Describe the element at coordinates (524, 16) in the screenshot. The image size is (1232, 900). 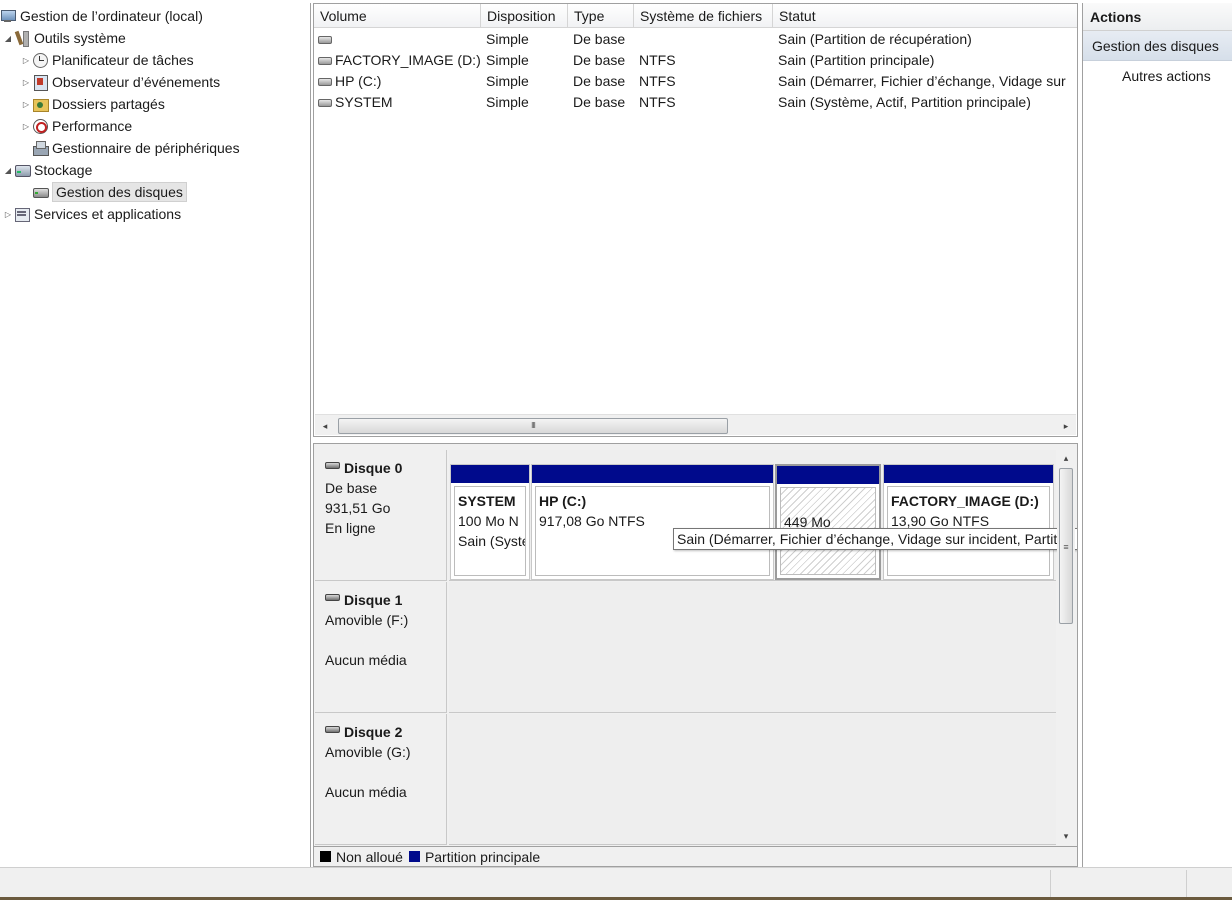
I see `column-header-layout: Disposition` at that location.